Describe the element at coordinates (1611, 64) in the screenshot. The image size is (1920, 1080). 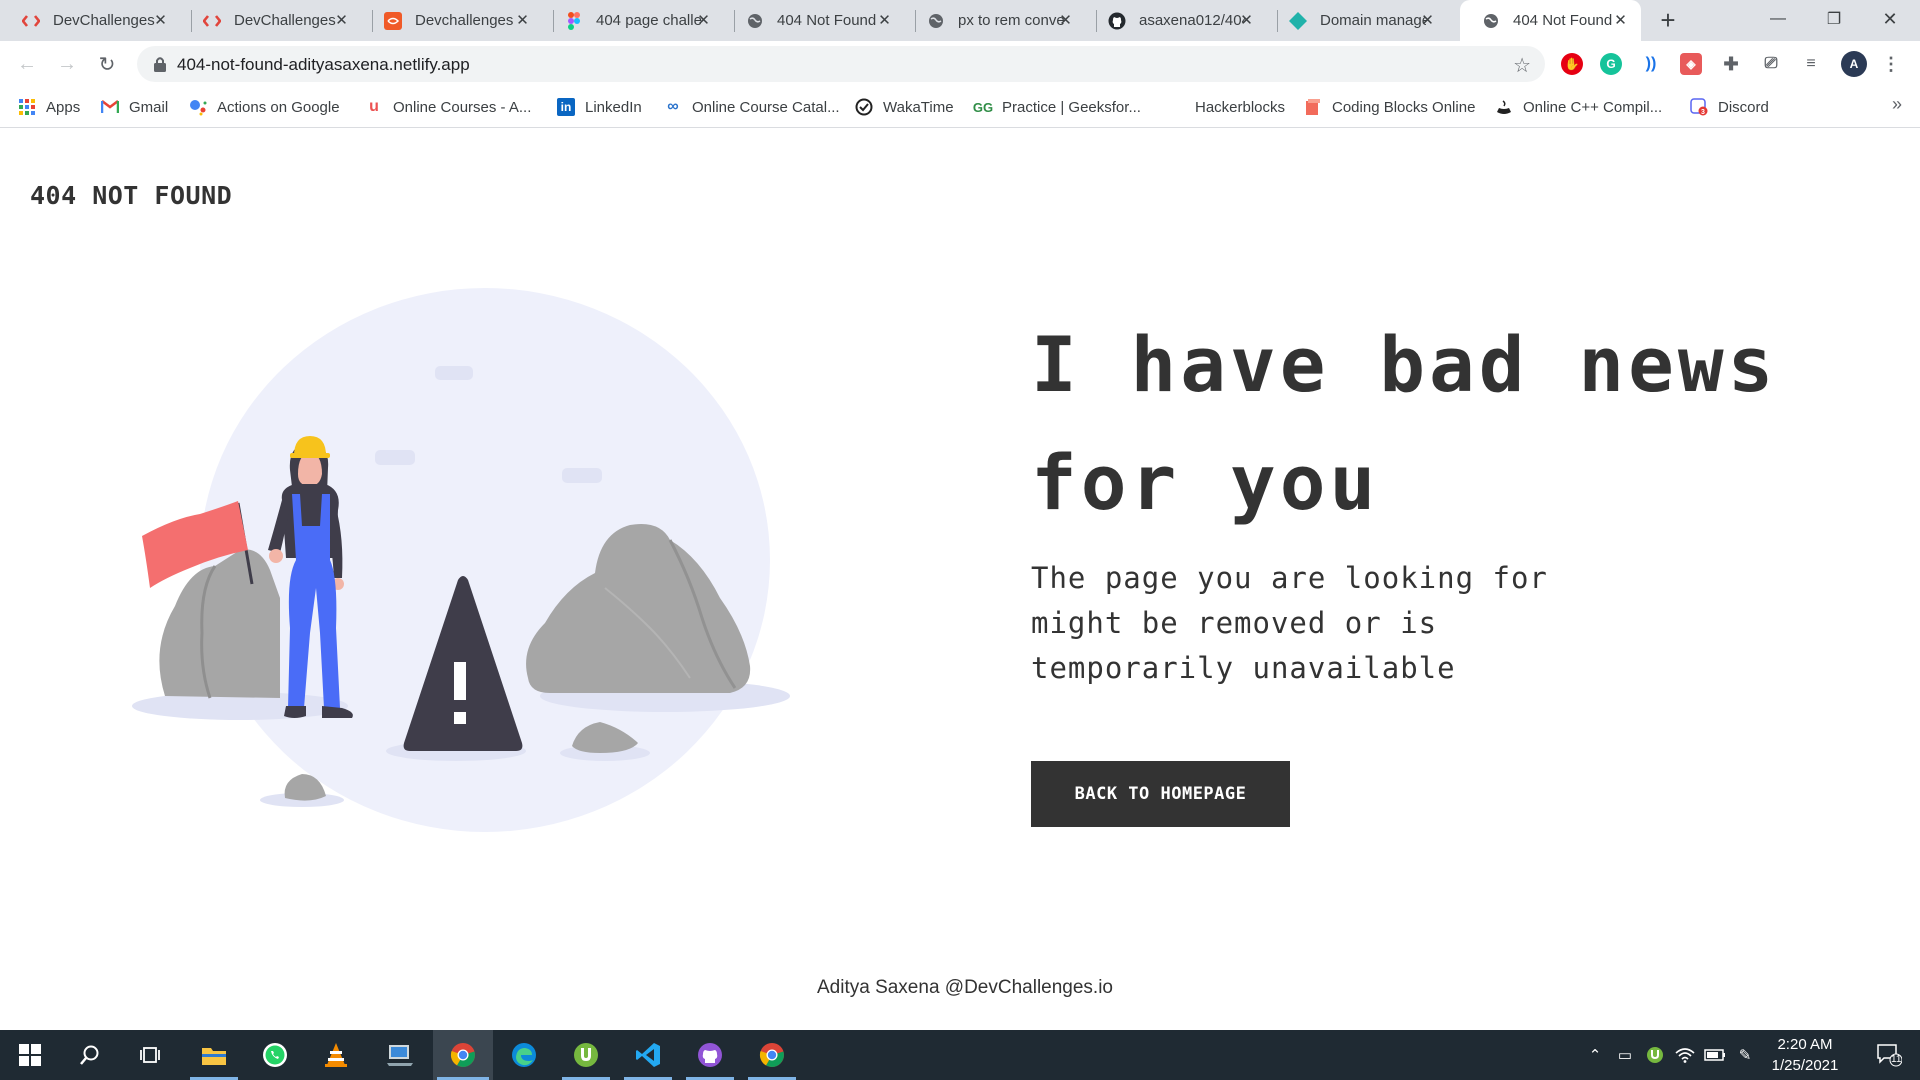
I see `grammarly-extension-icon: G` at that location.